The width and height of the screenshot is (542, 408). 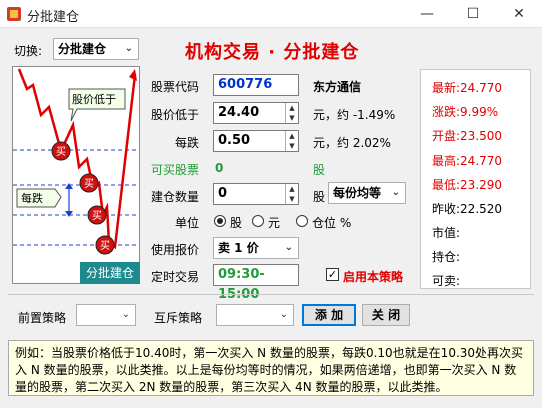 I want to click on unit-option-yuan: 元, so click(x=274, y=223).